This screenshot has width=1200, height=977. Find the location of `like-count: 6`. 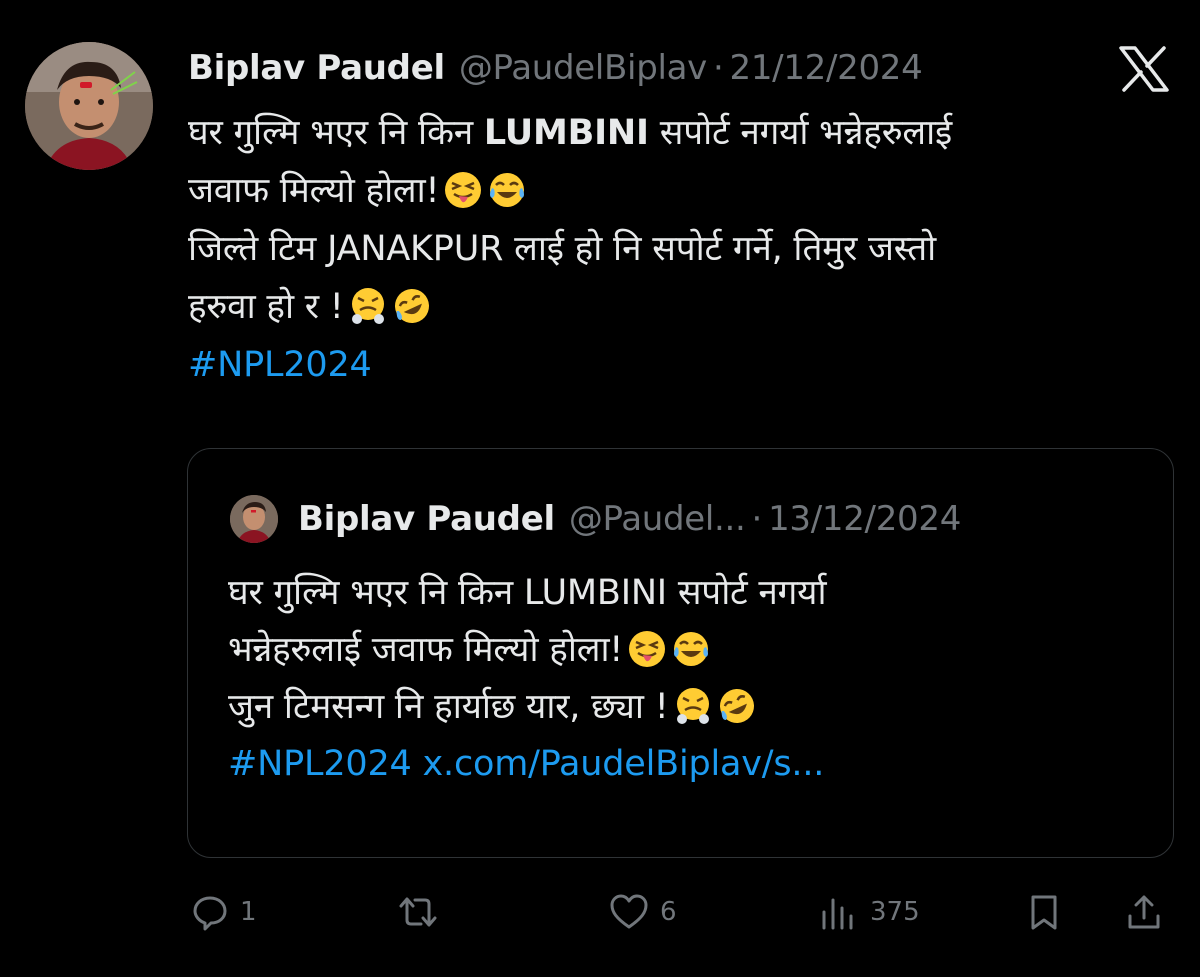

like-count: 6 is located at coordinates (668, 912).